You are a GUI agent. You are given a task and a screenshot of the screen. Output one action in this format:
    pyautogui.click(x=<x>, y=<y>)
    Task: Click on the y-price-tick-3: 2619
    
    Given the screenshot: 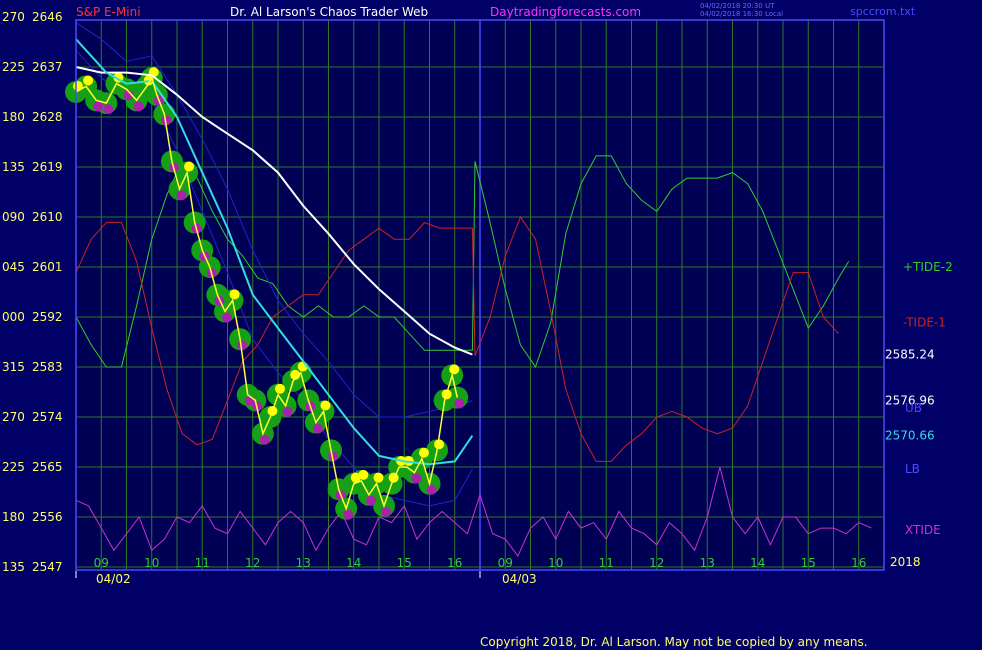 What is the action you would take?
    pyautogui.click(x=47, y=167)
    